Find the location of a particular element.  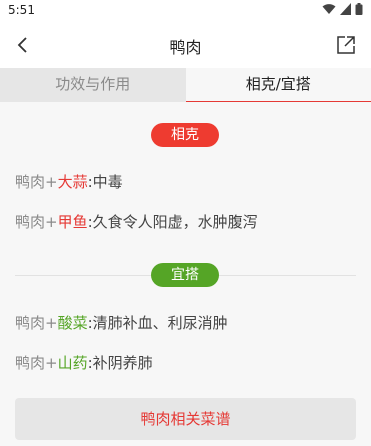

effect-text: 中毒 is located at coordinates (107, 182).